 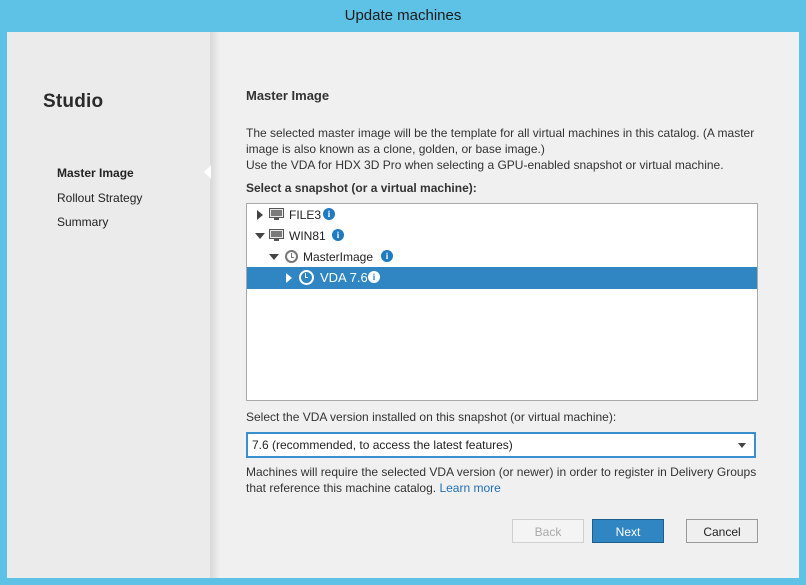 I want to click on title-bar: Update machines, so click(x=403, y=16).